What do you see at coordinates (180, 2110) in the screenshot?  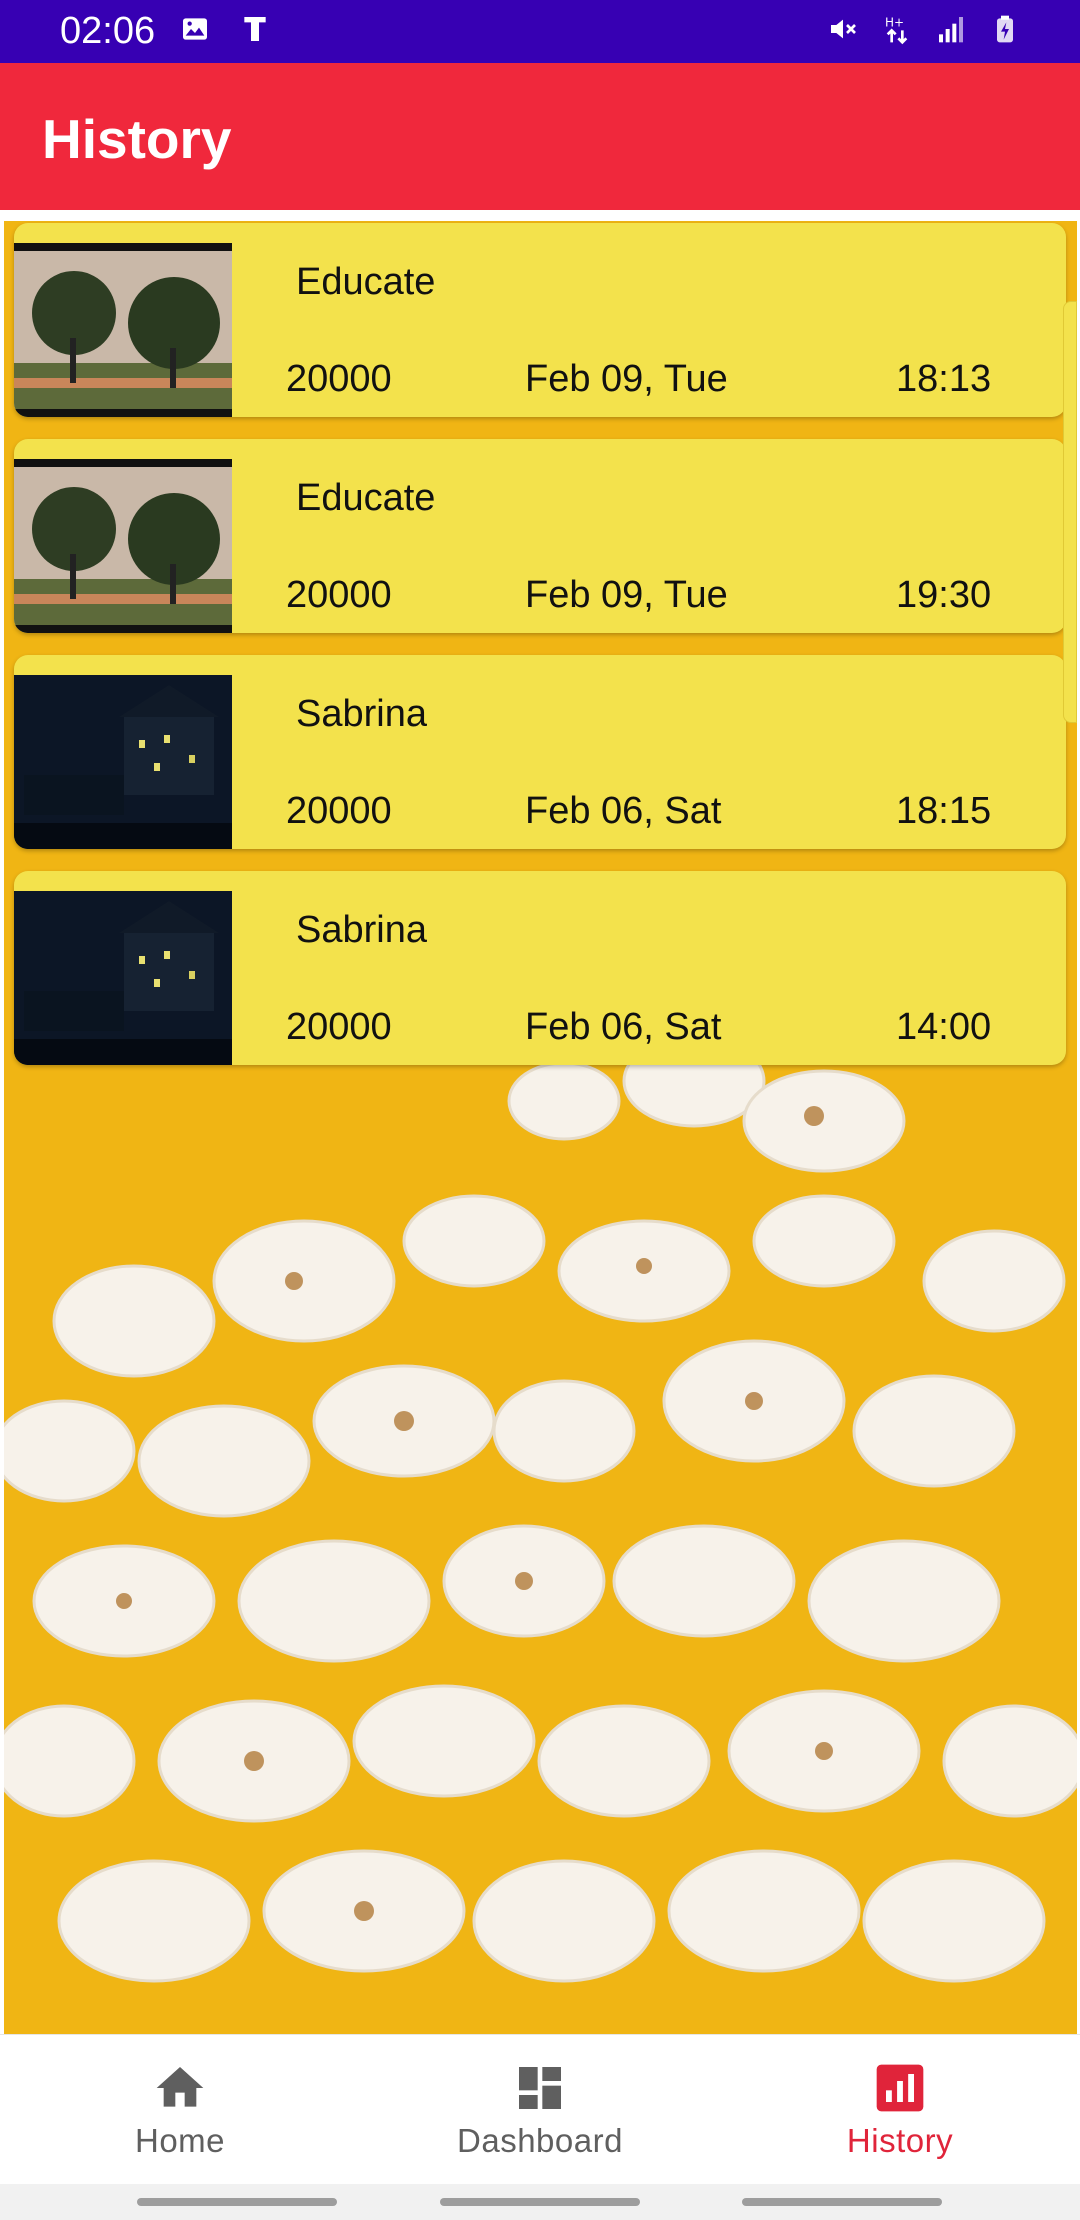 I see `nav-item-home: Home` at bounding box center [180, 2110].